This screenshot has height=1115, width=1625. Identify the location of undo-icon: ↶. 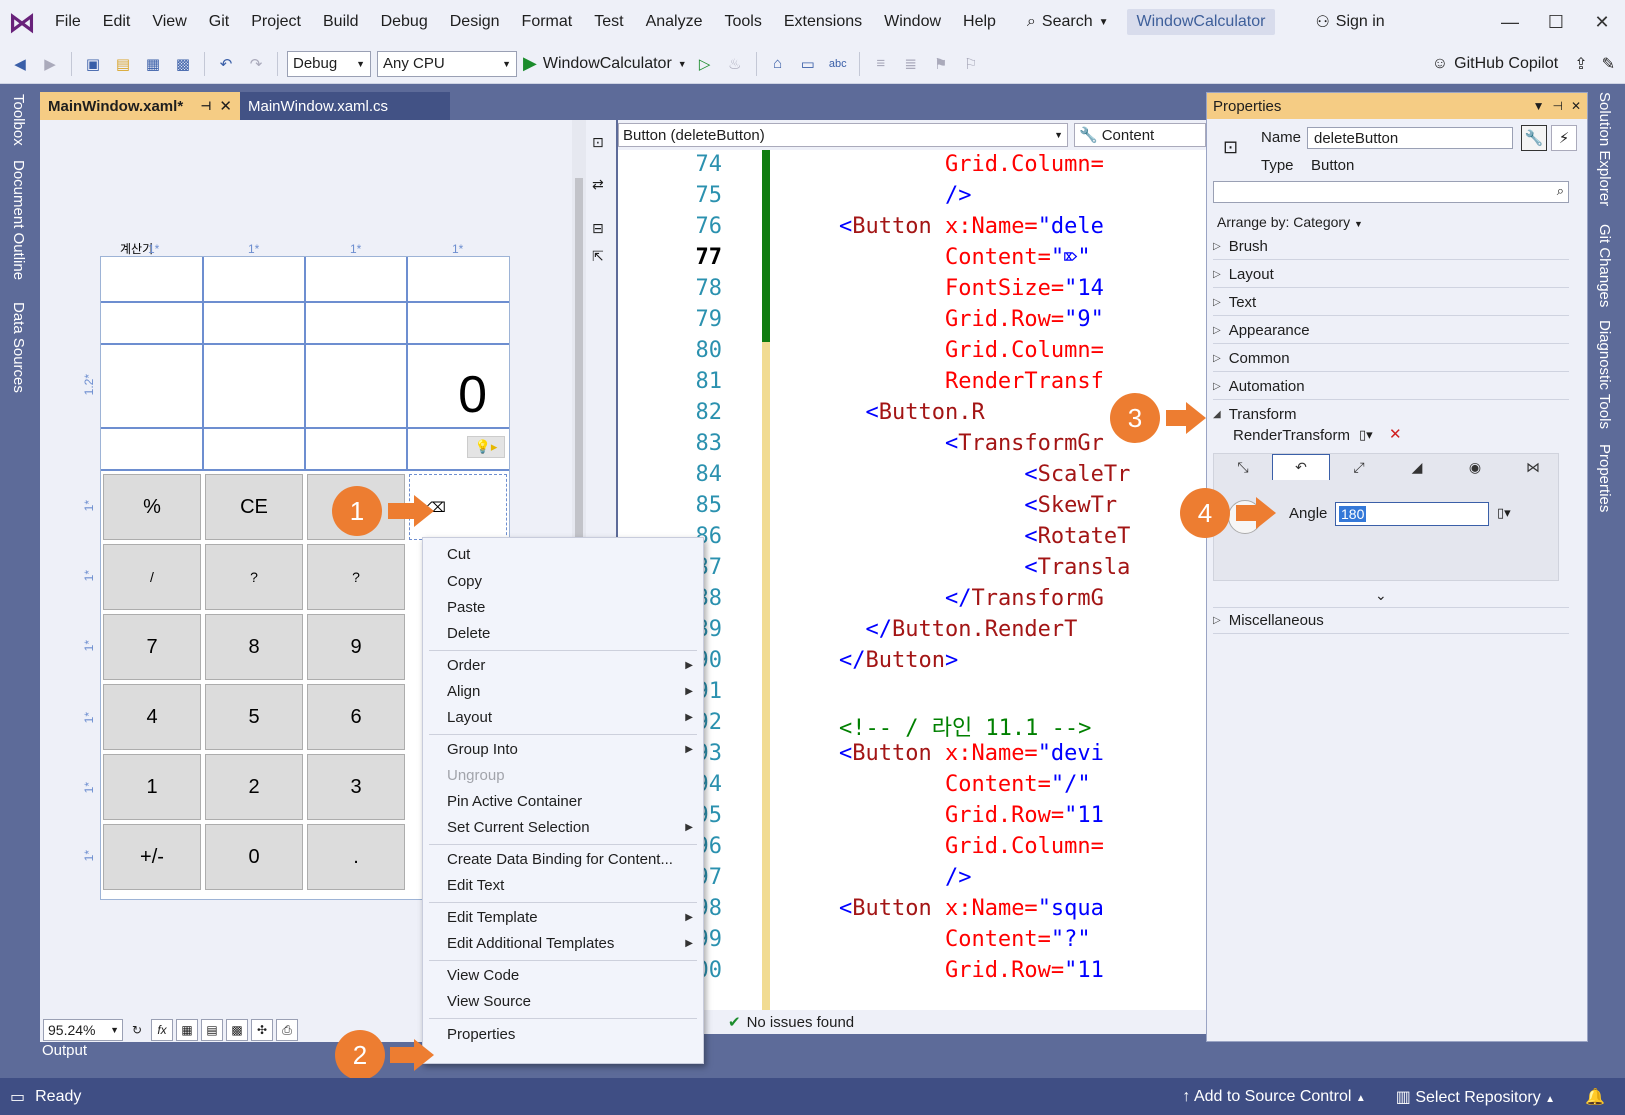
(226, 64).